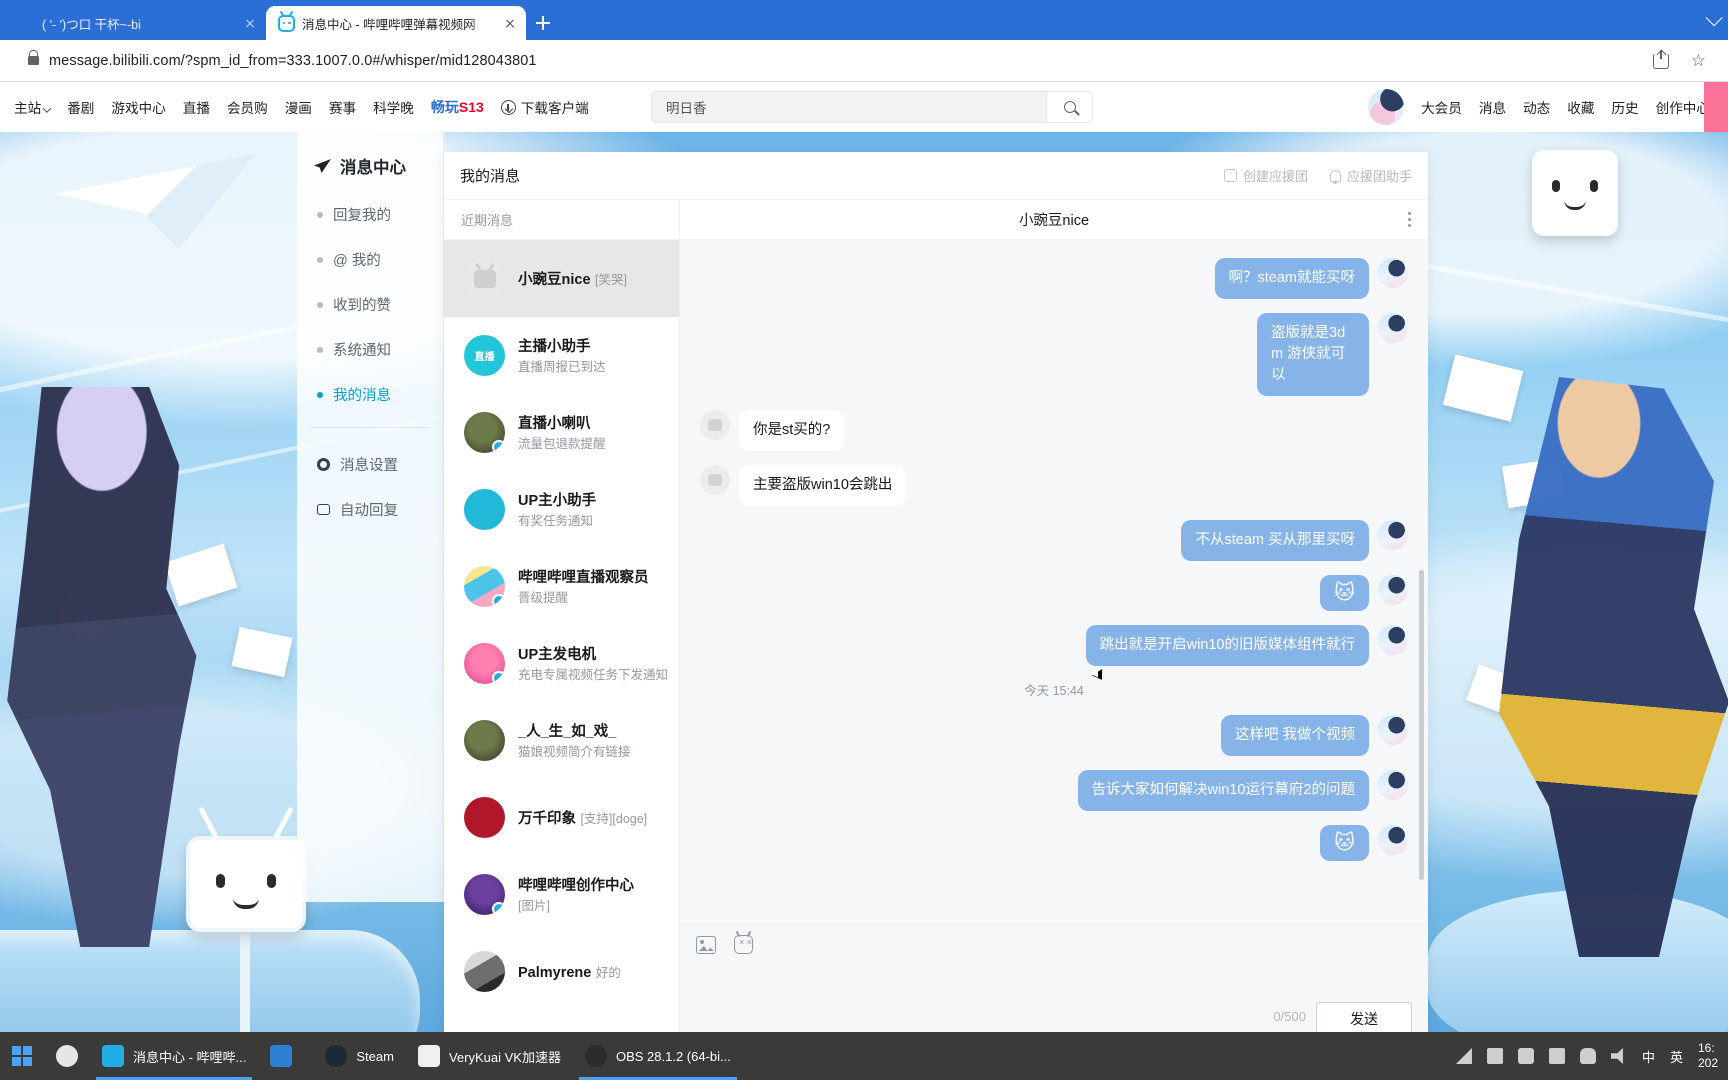  I want to click on start-button, so click(22, 1056).